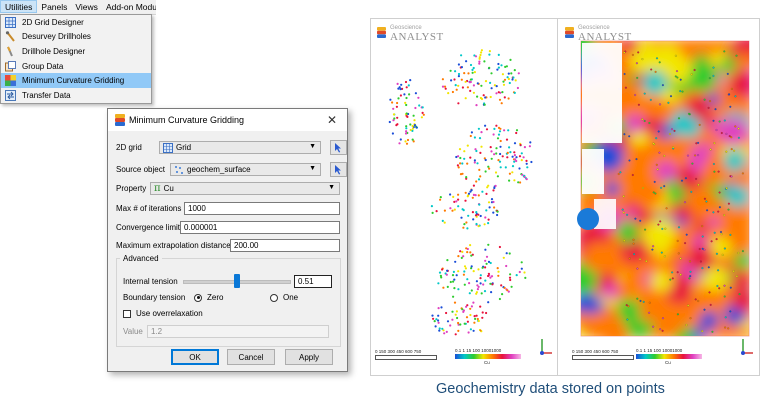  I want to click on internal-tension-input: 0.51, so click(313, 281).